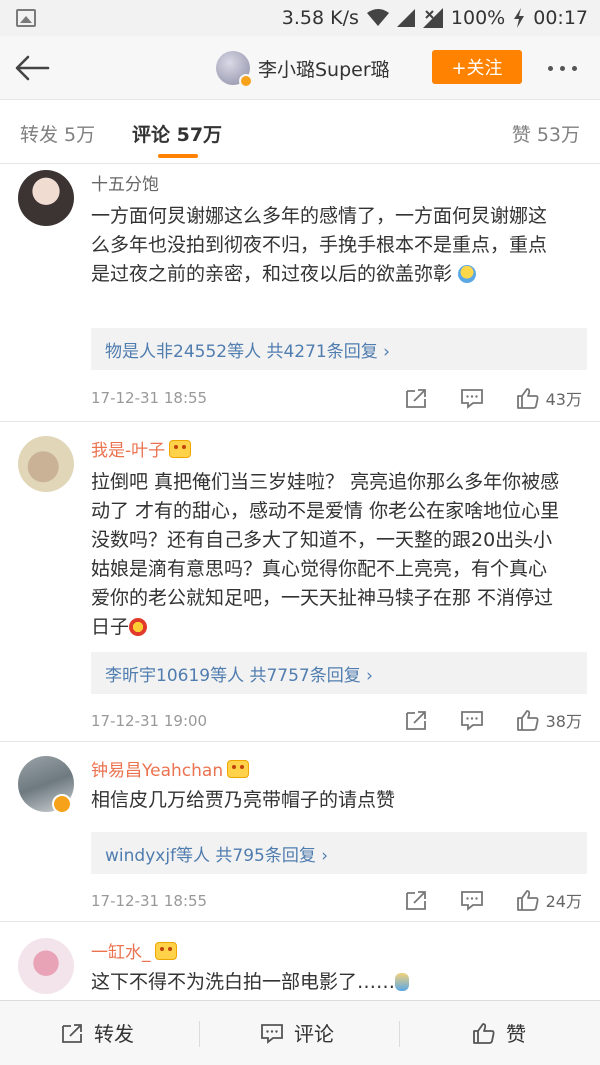 The width and height of the screenshot is (600, 1065). I want to click on like-count: 38万, so click(563, 721).